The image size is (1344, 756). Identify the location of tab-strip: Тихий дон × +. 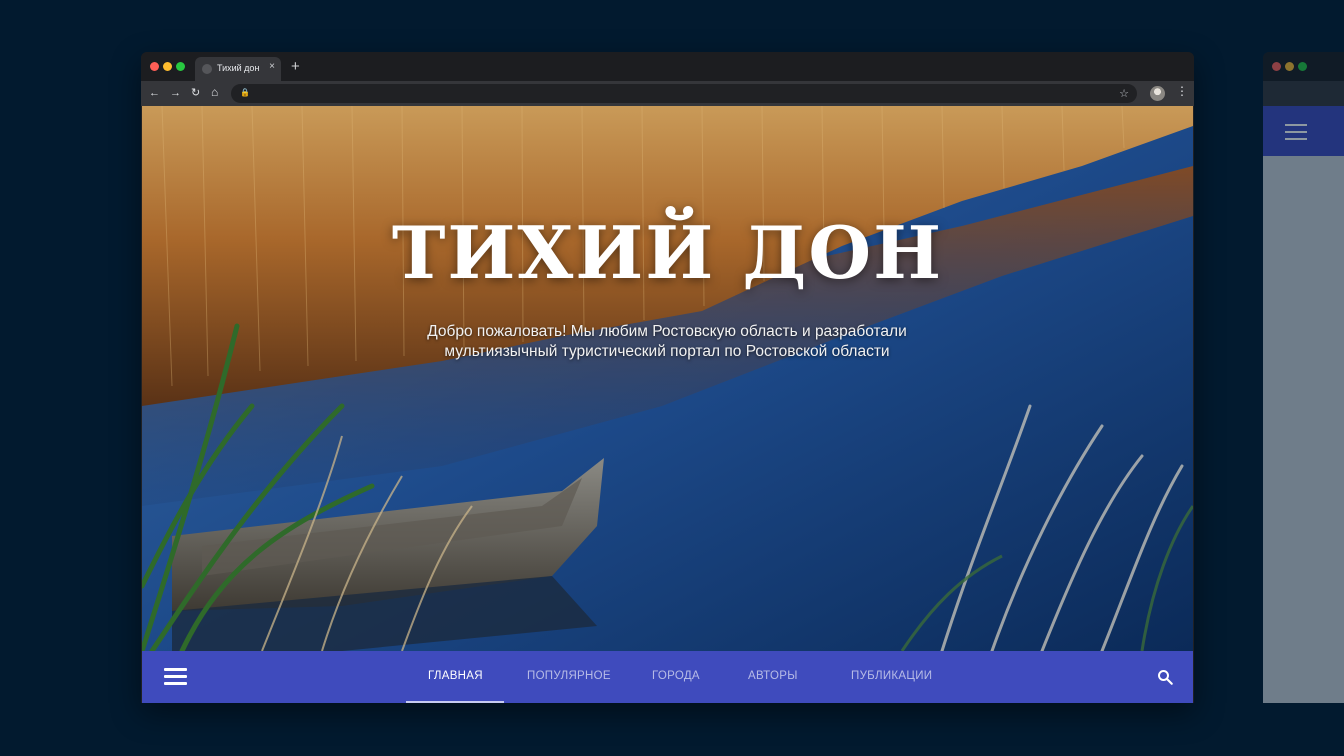
(667, 66).